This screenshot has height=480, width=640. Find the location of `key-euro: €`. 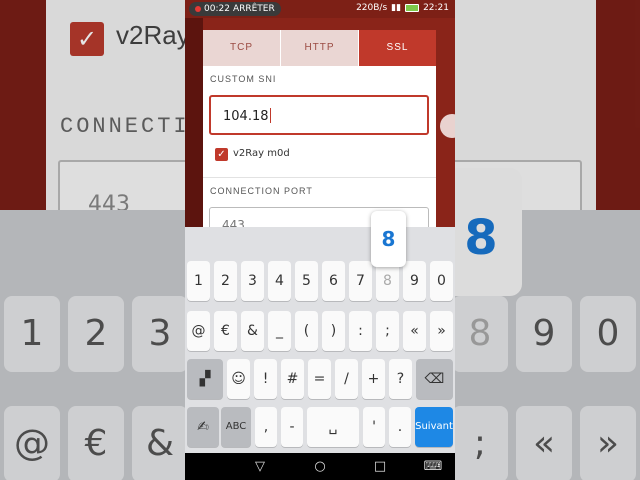

key-euro: € is located at coordinates (225, 331).